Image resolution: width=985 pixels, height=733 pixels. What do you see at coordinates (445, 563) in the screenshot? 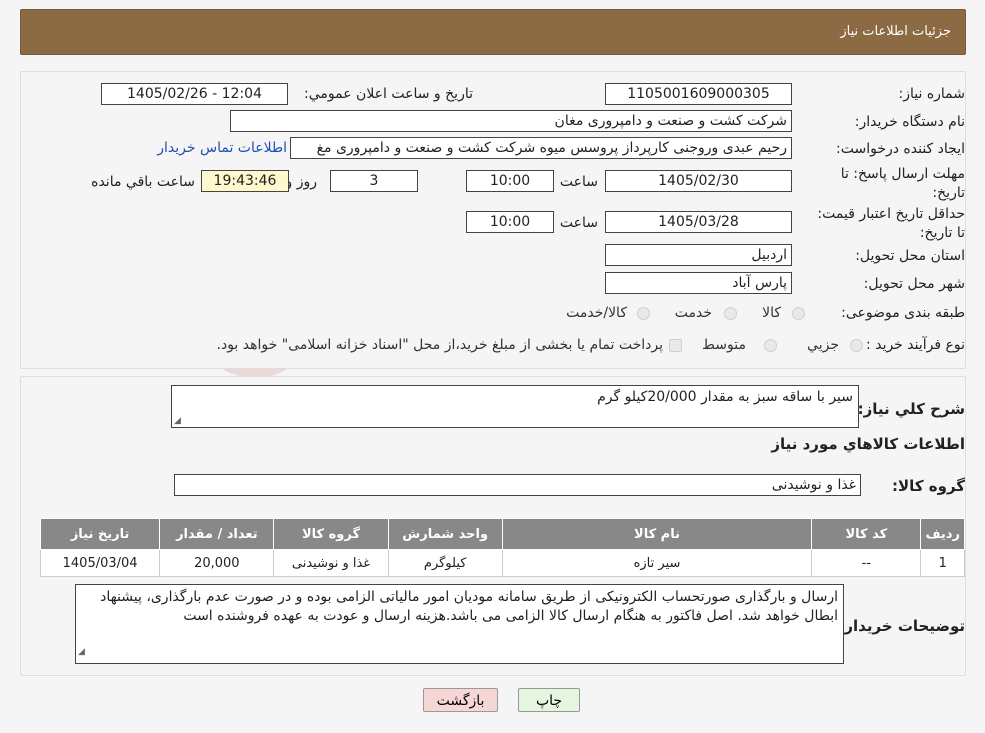
I see `cell-unit: کیلوگرم` at bounding box center [445, 563].